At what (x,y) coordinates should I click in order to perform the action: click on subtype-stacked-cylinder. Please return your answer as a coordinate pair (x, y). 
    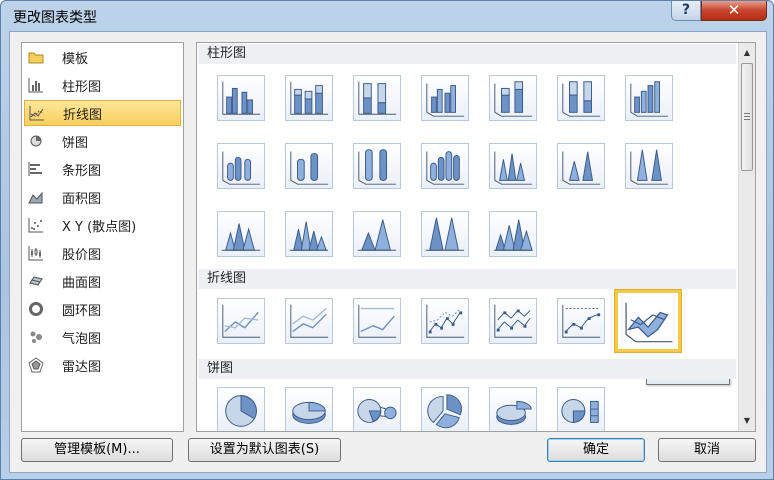
    Looking at the image, I should click on (309, 166).